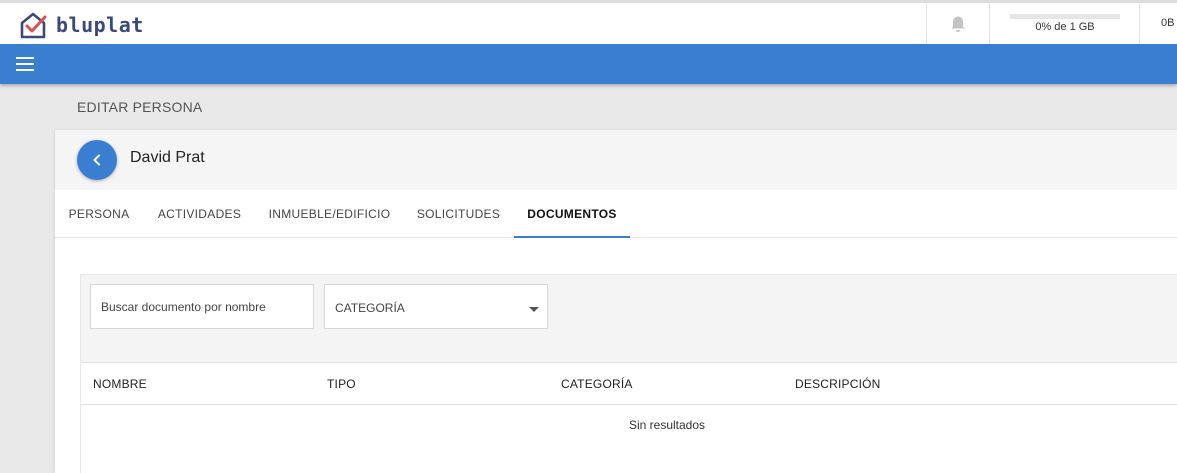 This screenshot has width=1177, height=473. Describe the element at coordinates (167, 157) in the screenshot. I see `person-name: David Prat` at that location.